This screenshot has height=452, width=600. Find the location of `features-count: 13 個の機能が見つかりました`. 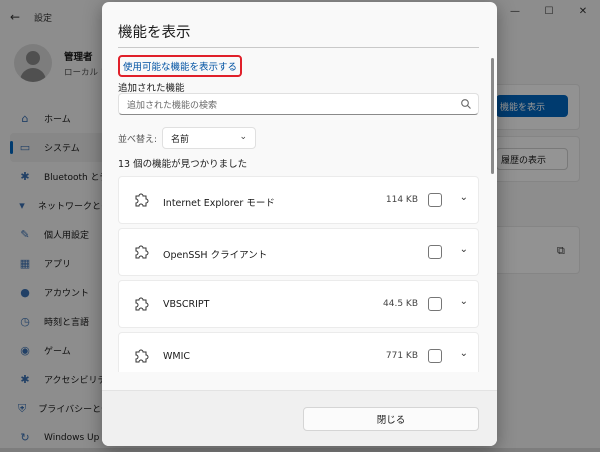

features-count: 13 個の機能が見つかりました is located at coordinates (183, 164).